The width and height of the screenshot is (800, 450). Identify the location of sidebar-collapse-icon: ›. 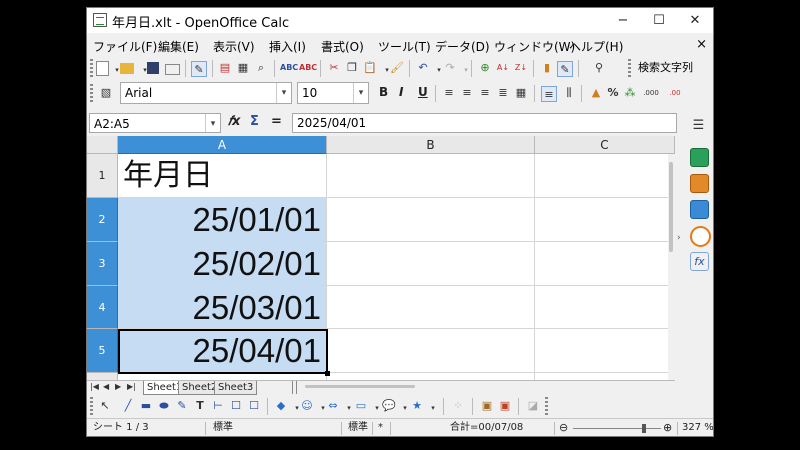
(679, 238).